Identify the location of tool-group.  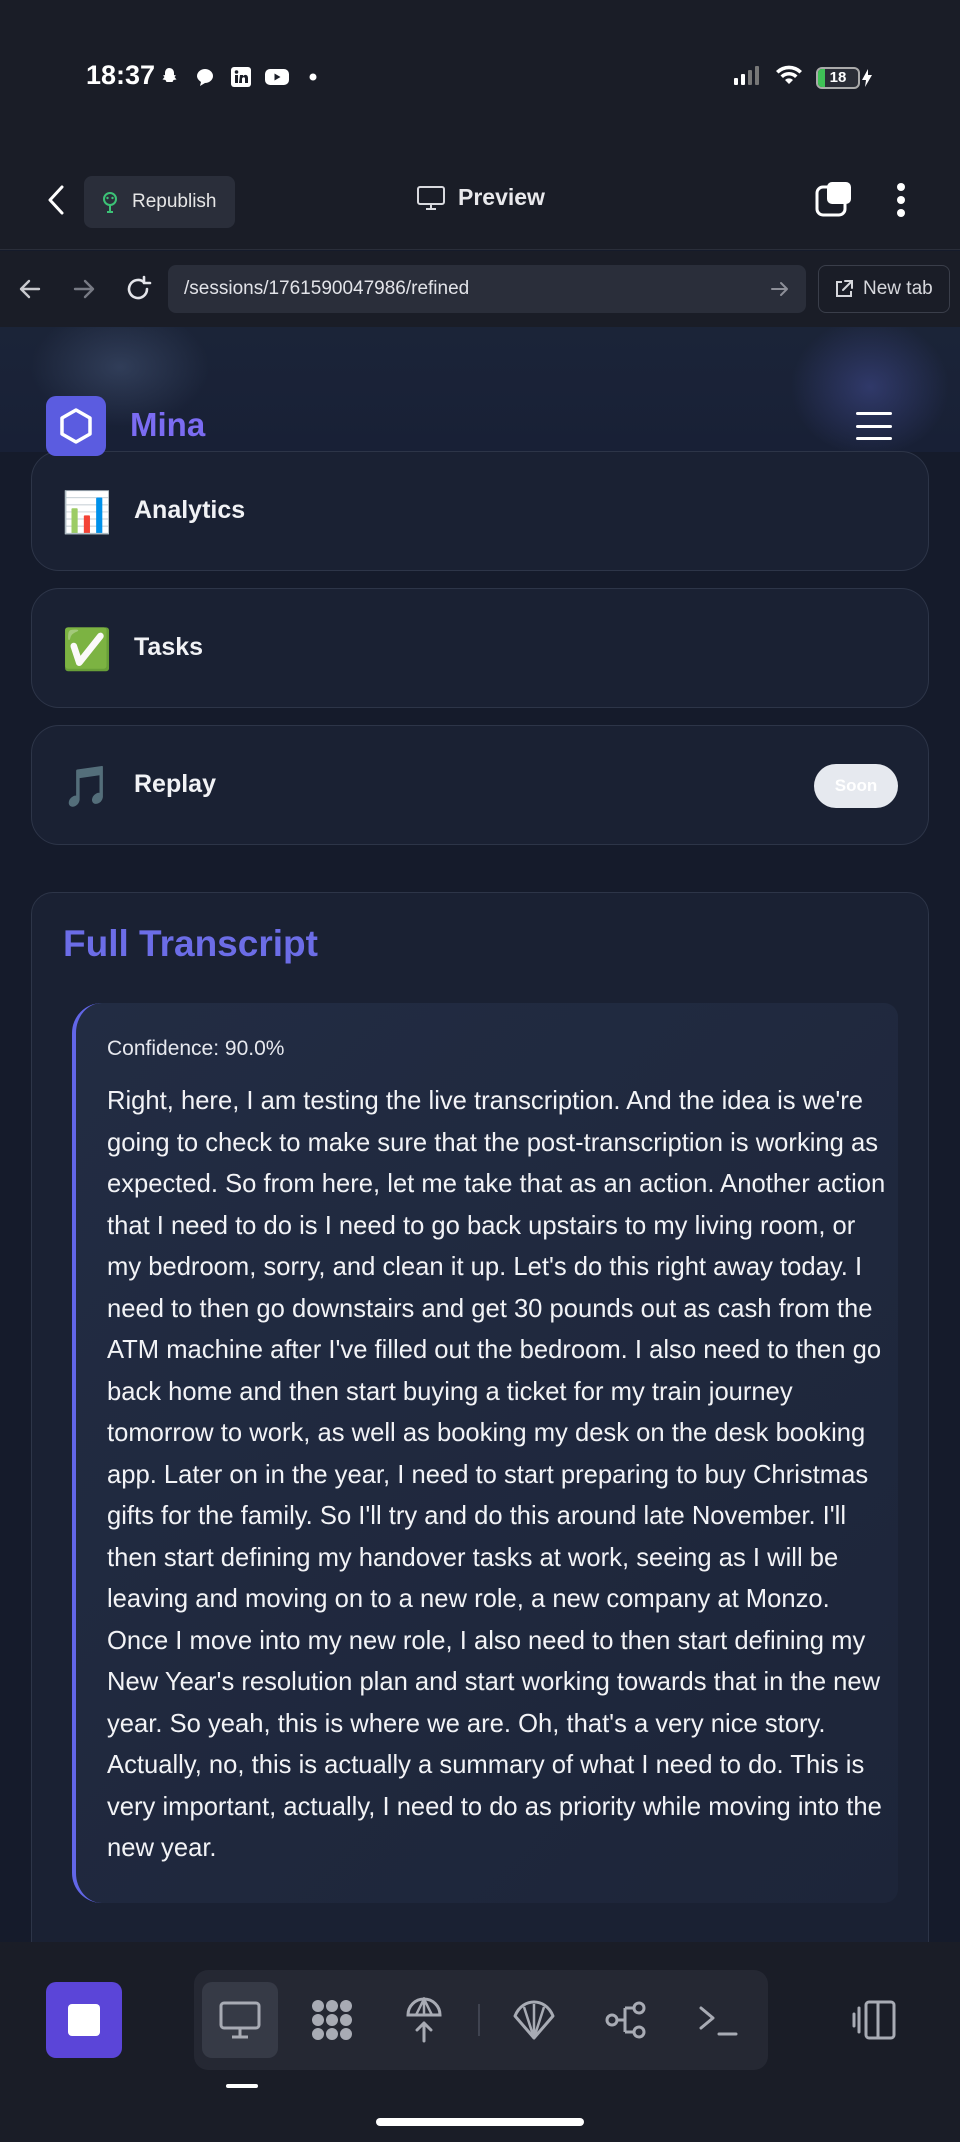
(481, 2020).